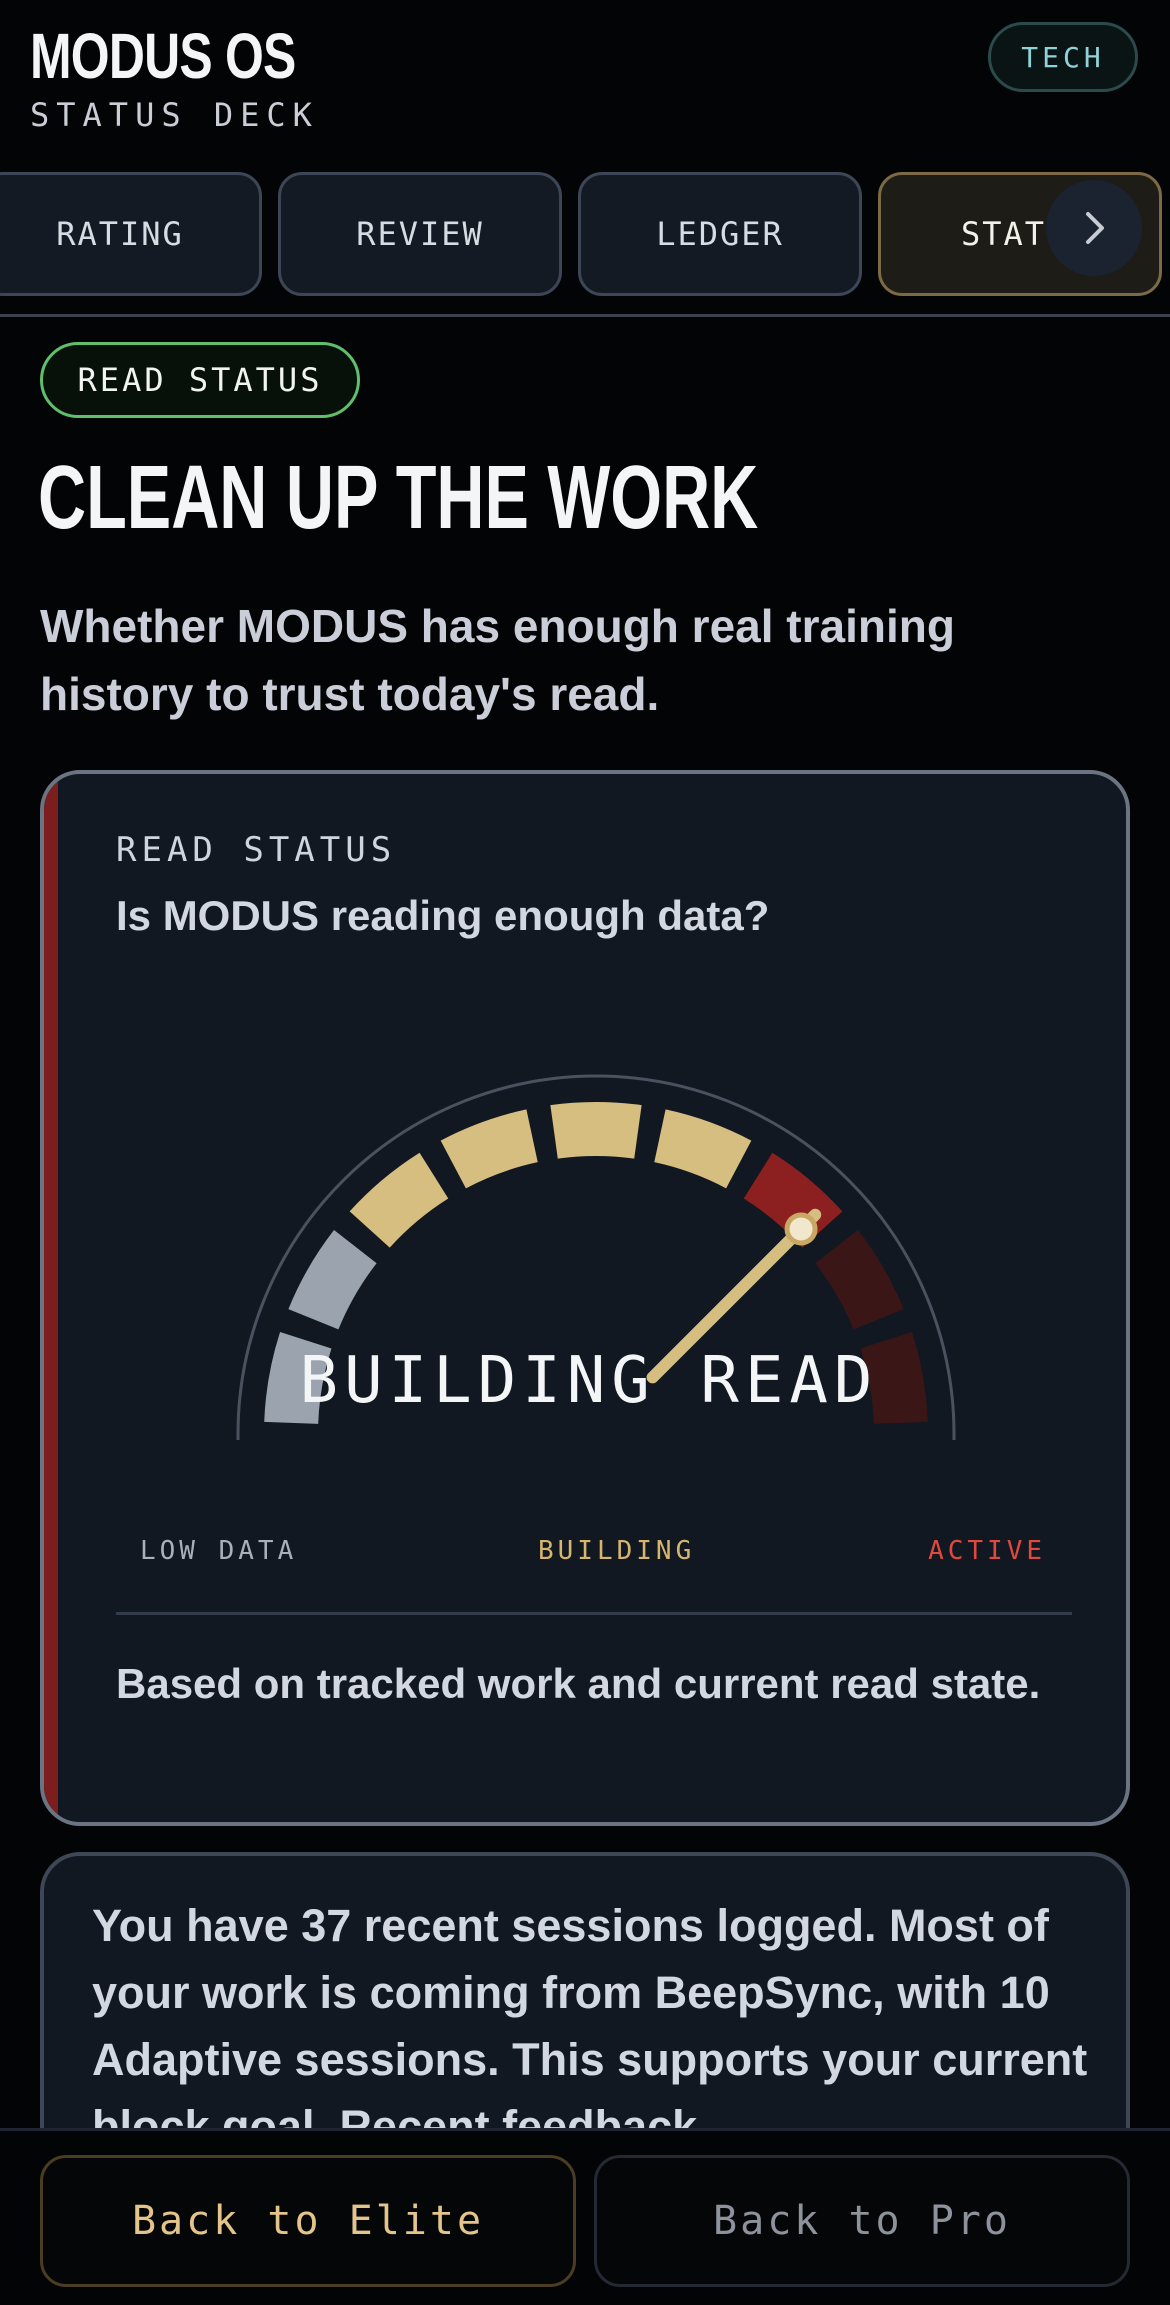 The height and width of the screenshot is (2305, 1170). What do you see at coordinates (131, 234) in the screenshot?
I see `tab-rating: RATING` at bounding box center [131, 234].